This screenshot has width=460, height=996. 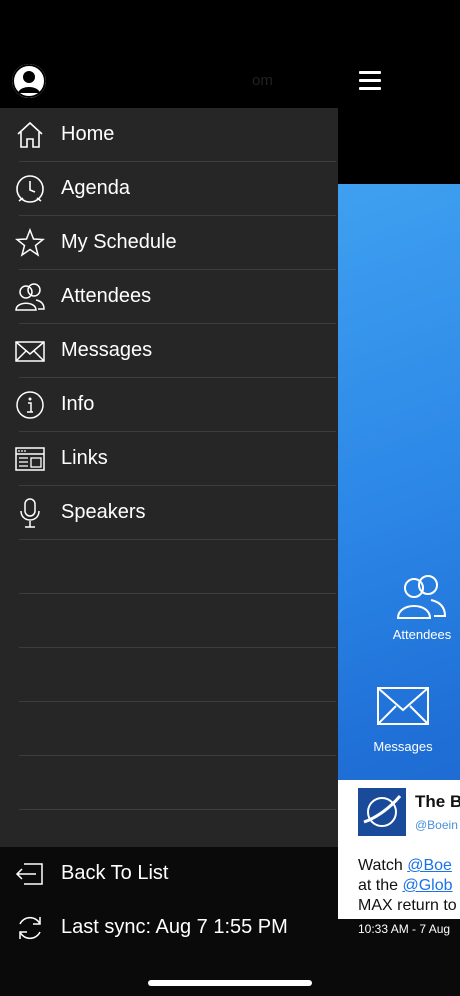 I want to click on menu-item-my-schedule: My Schedule, so click(x=169, y=243).